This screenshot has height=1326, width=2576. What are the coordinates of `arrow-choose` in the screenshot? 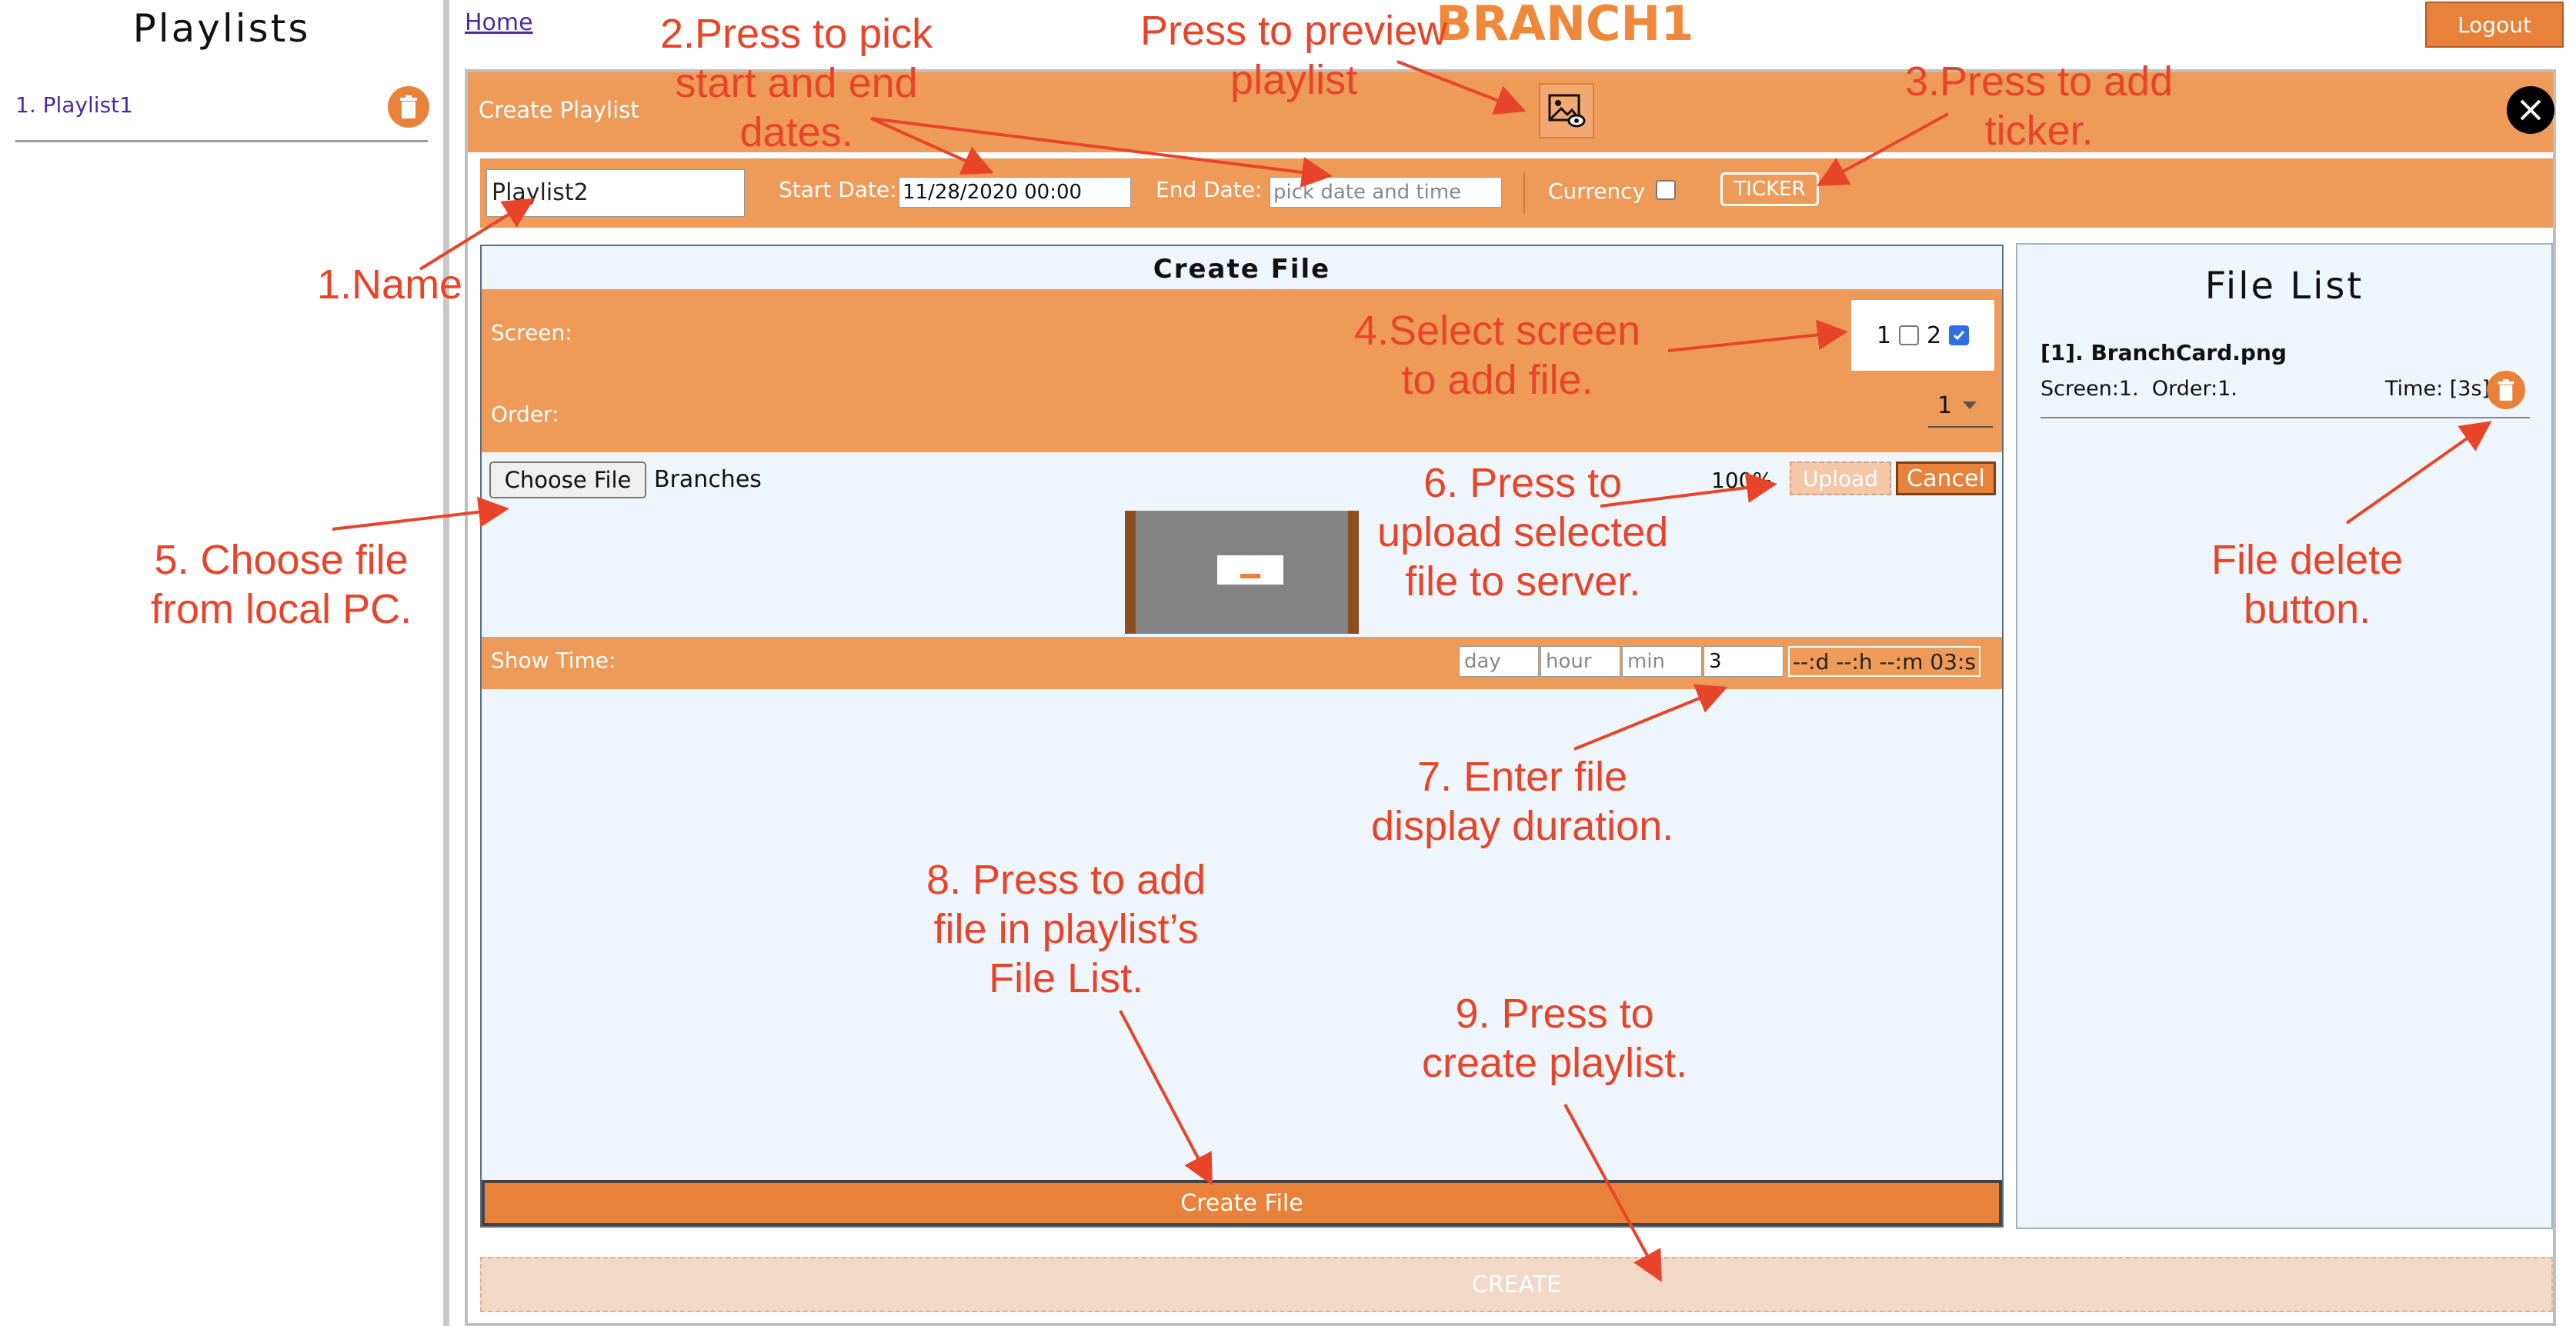 It's located at (420, 513).